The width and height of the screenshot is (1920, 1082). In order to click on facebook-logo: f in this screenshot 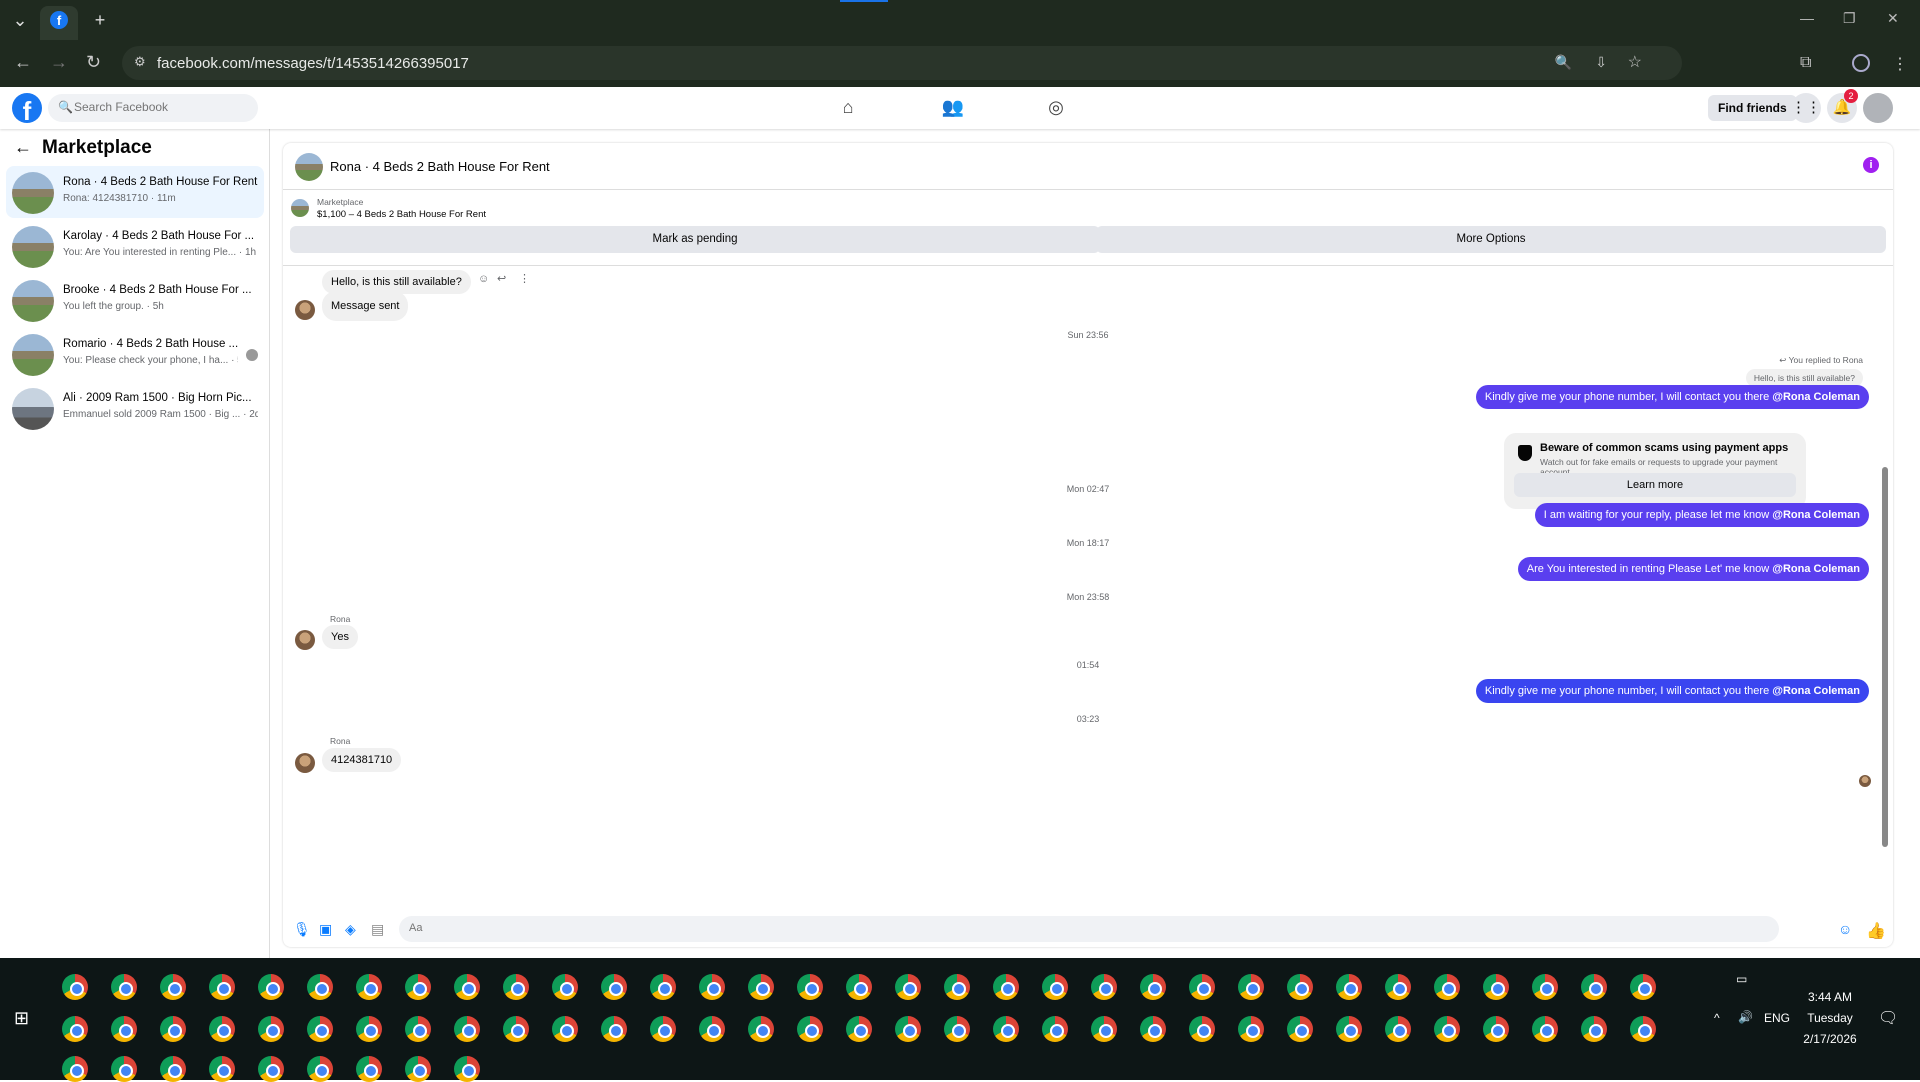, I will do `click(27, 109)`.